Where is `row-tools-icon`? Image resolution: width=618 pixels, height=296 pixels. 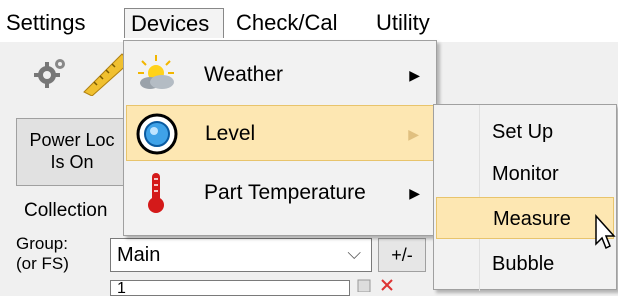
row-tools-icon is located at coordinates (382, 285).